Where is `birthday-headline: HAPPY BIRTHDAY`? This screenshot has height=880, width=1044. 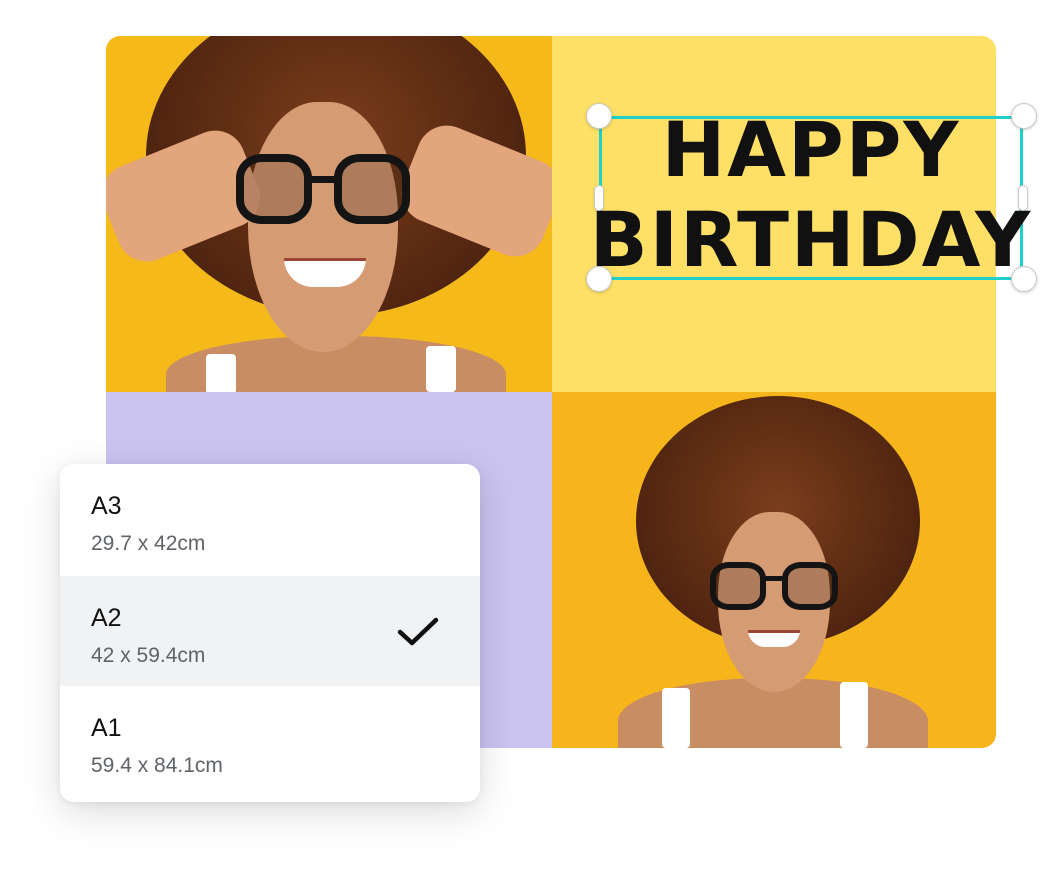
birthday-headline: HAPPY BIRTHDAY is located at coordinates (810, 195).